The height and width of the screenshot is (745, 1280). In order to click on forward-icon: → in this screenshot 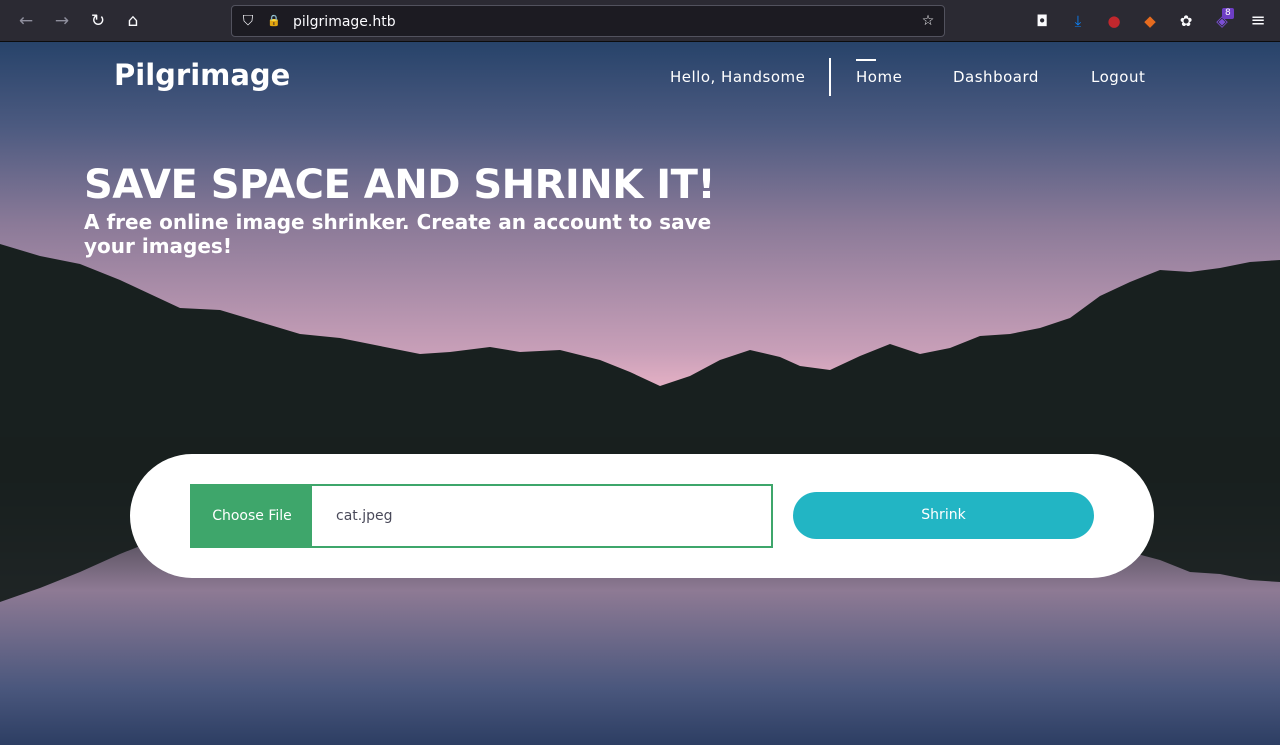, I will do `click(62, 21)`.